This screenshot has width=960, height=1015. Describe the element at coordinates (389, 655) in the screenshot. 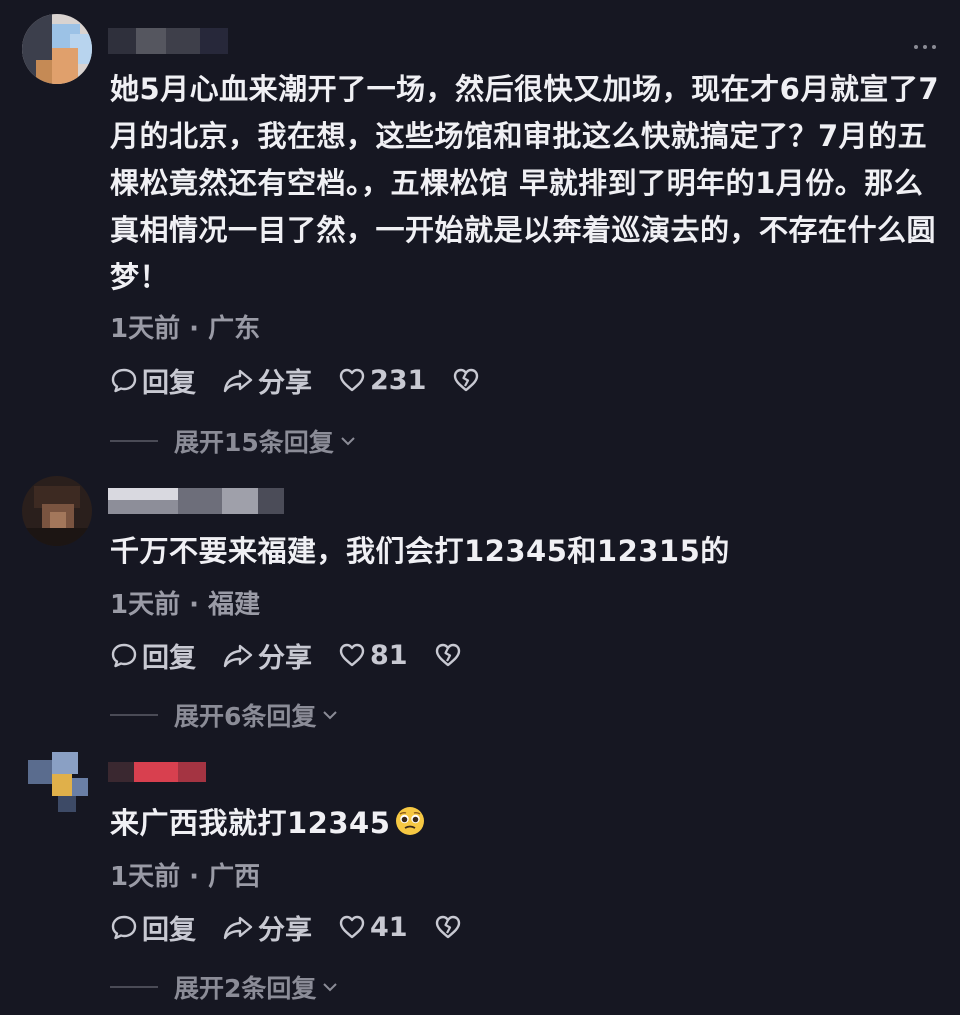

I see `like-count: 81` at that location.